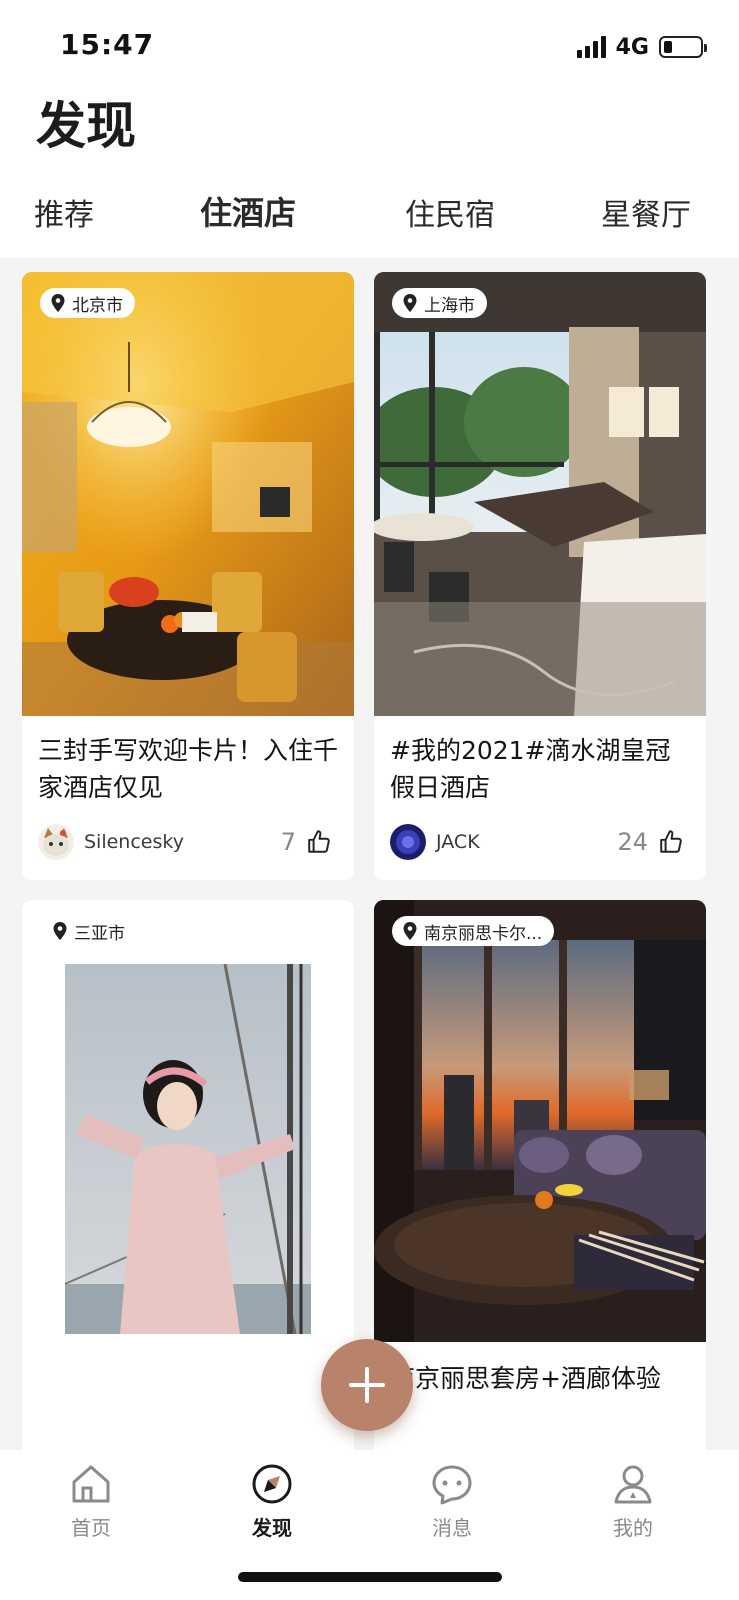 The height and width of the screenshot is (1600, 739). What do you see at coordinates (541, 1378) in the screenshot?
I see `card-title: 南京丽思套房+酒廊体验` at bounding box center [541, 1378].